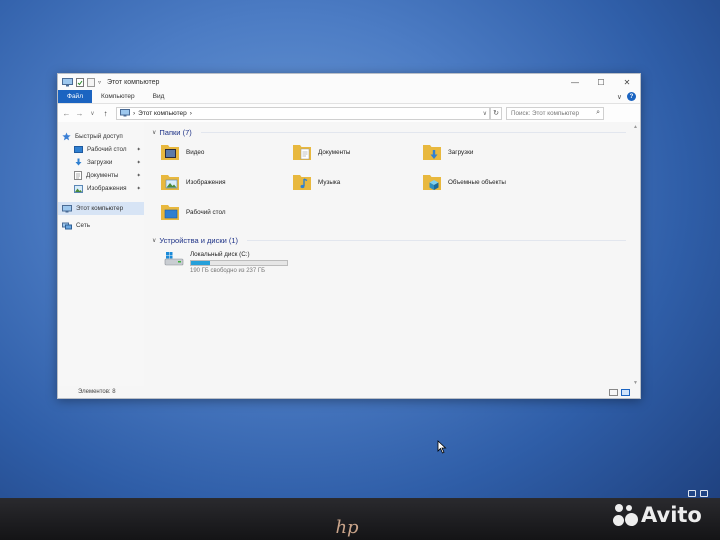  I want to click on avito-watermark: Avito, so click(662, 515).